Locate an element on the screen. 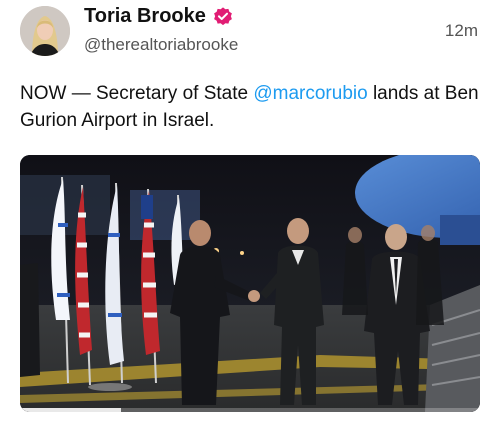  author-handle: @therealtoriabrooke is located at coordinates (161, 45).